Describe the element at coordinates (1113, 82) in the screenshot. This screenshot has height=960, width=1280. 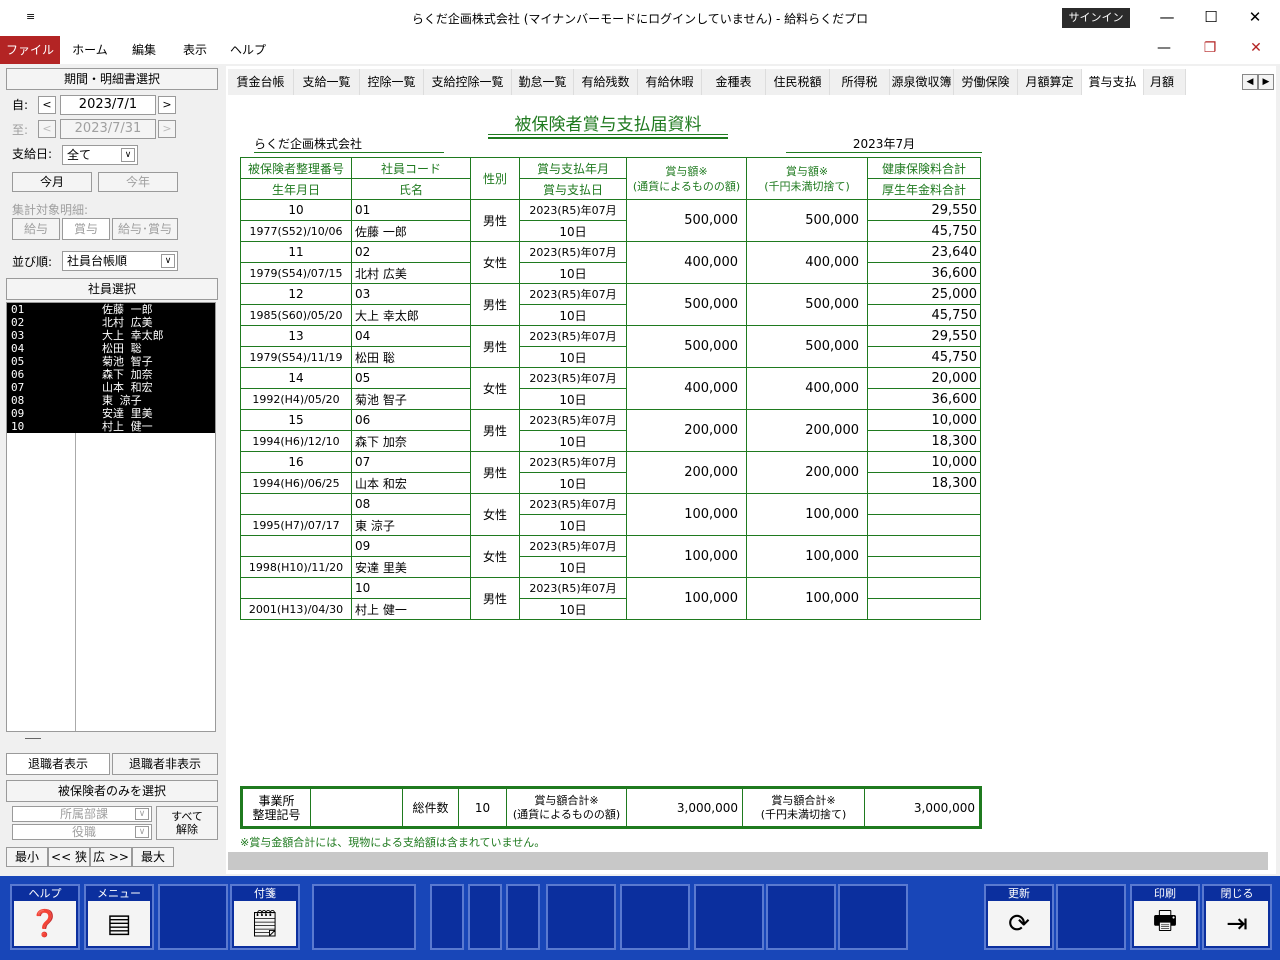
I see `tab-13: 賞与支払` at that location.